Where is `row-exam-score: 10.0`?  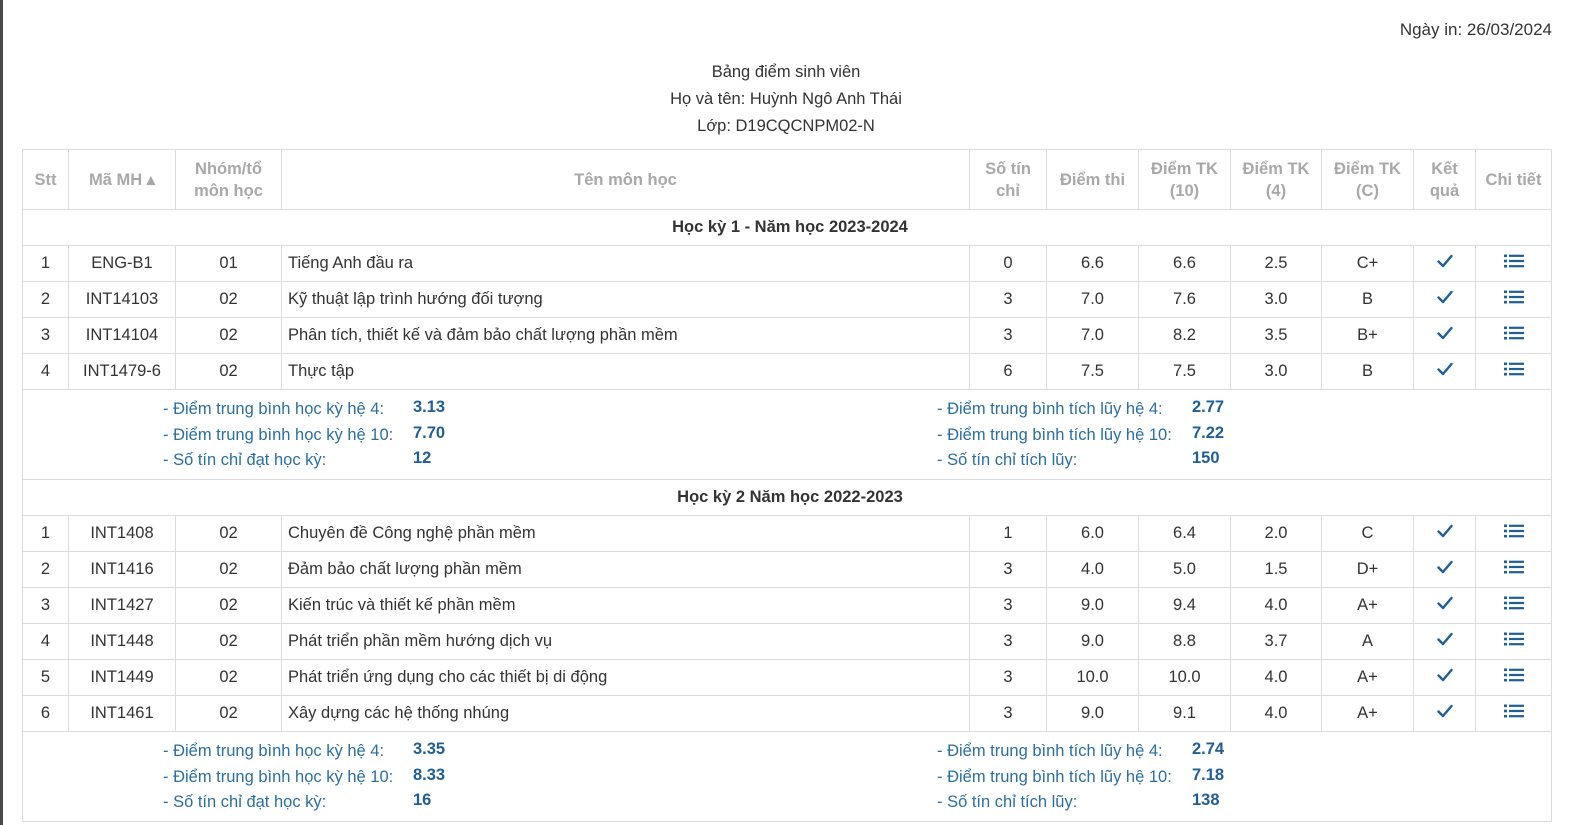 row-exam-score: 10.0 is located at coordinates (1092, 677).